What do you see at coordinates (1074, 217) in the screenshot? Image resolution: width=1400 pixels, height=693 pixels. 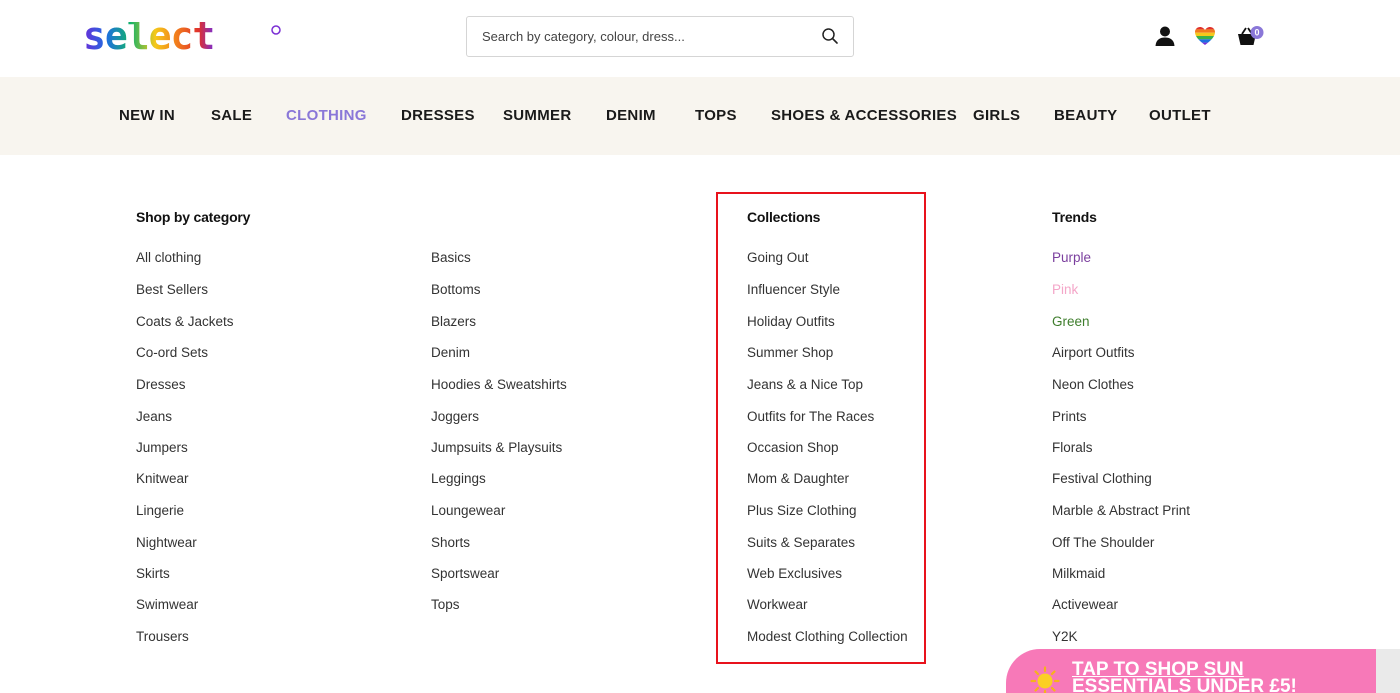 I see `trends-heading: Trends` at bounding box center [1074, 217].